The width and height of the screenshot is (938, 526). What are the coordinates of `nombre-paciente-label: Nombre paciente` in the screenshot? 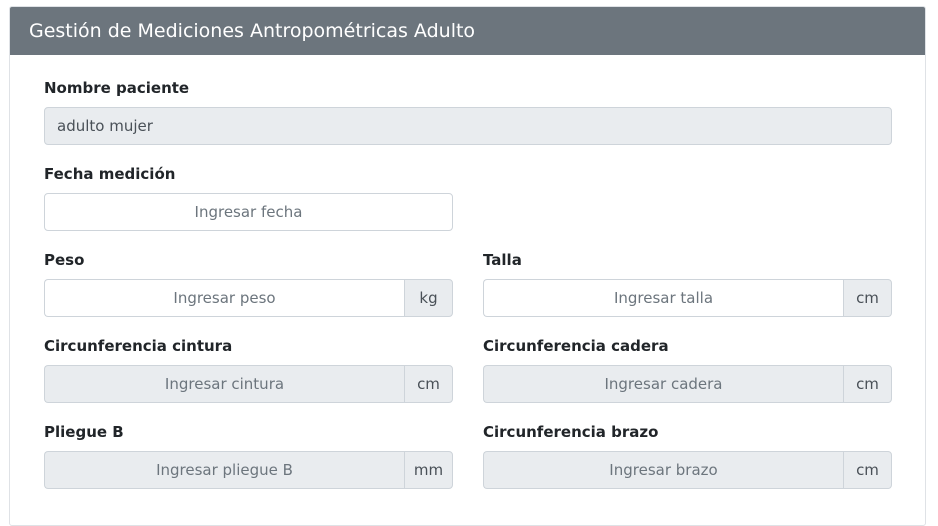 It's located at (117, 88).